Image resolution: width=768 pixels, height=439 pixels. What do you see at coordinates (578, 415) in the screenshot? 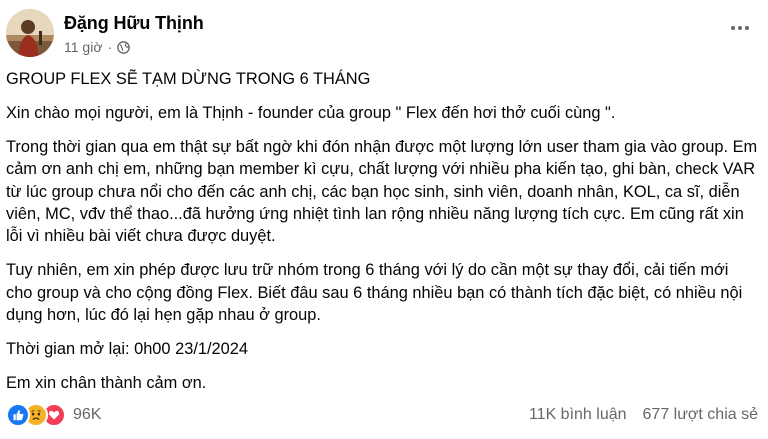
I see `comments-count: 11K bình luận` at bounding box center [578, 415].